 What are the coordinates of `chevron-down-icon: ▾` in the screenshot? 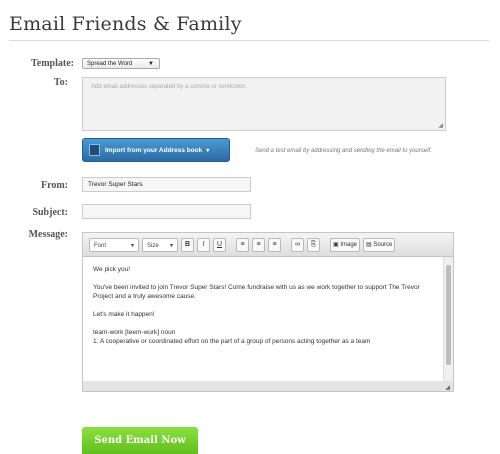 It's located at (208, 150).